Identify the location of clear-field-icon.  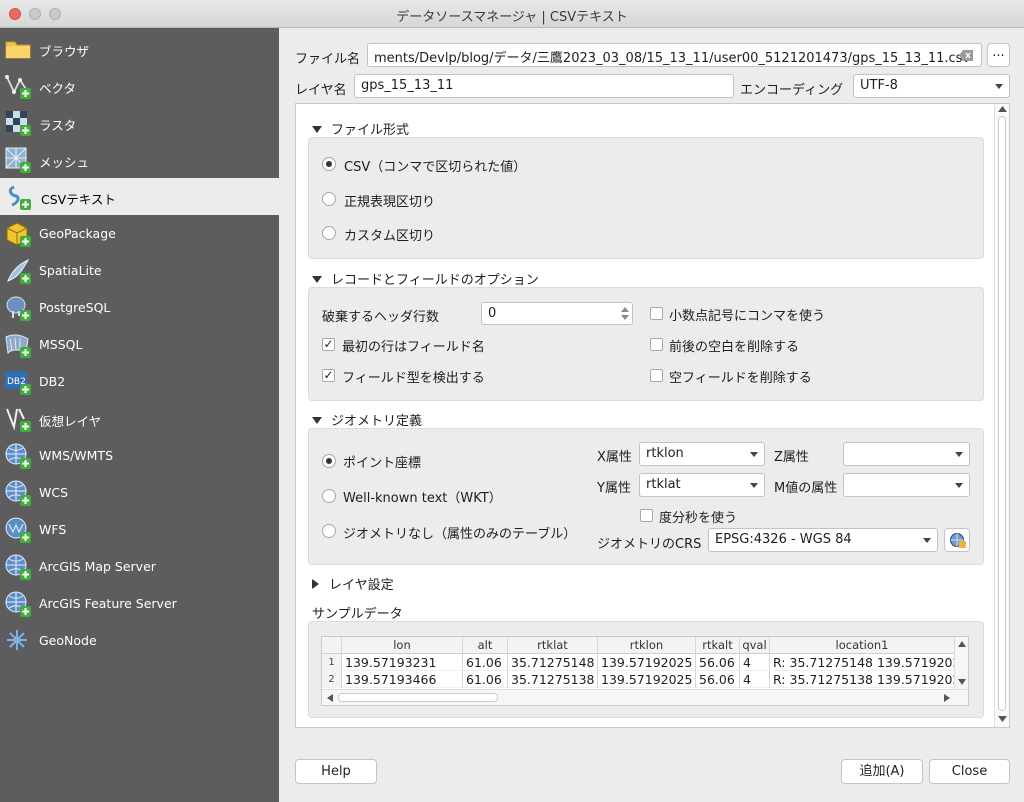
(966, 55).